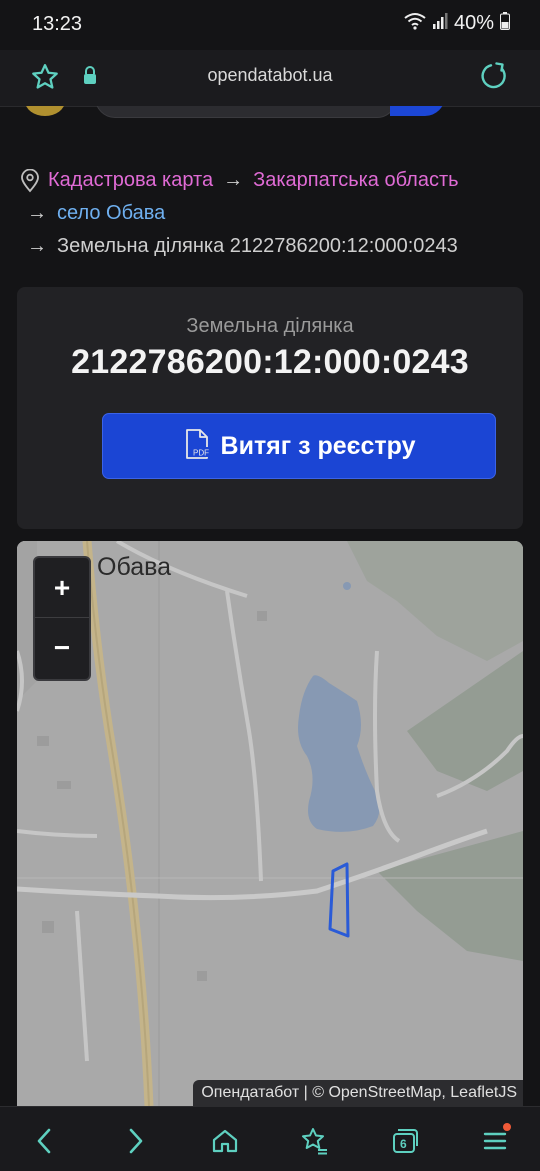 This screenshot has height=1171, width=540. I want to click on registry-extract-button: PDF Витяг з реєстру, so click(299, 446).